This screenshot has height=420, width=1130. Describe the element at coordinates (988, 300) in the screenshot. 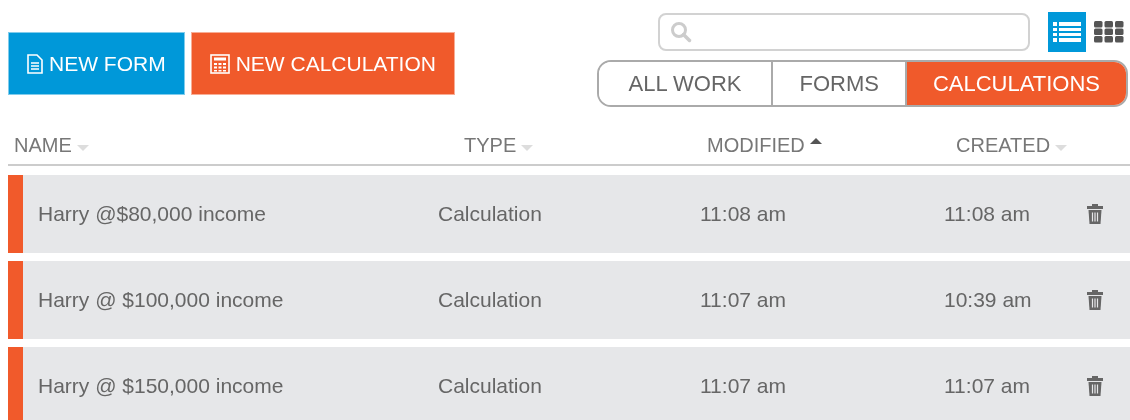

I see `created-cell-text: 10:39 am` at that location.